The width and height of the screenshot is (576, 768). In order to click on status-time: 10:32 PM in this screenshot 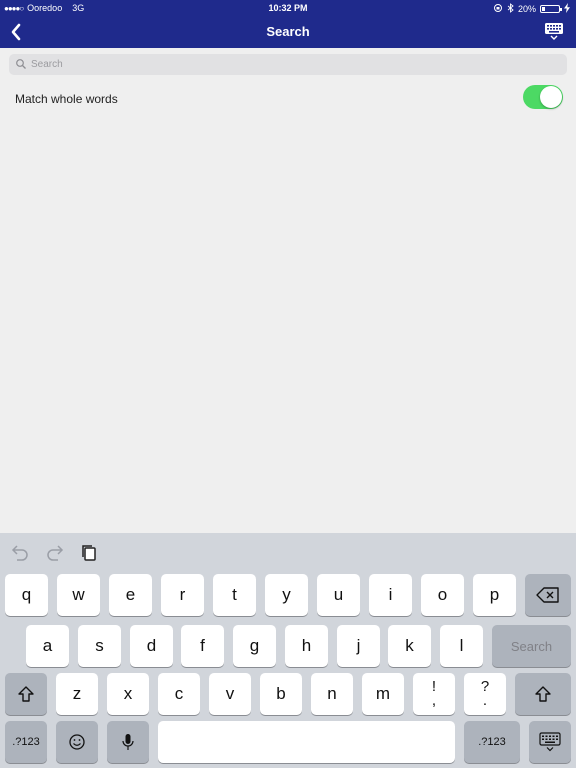, I will do `click(288, 8)`.